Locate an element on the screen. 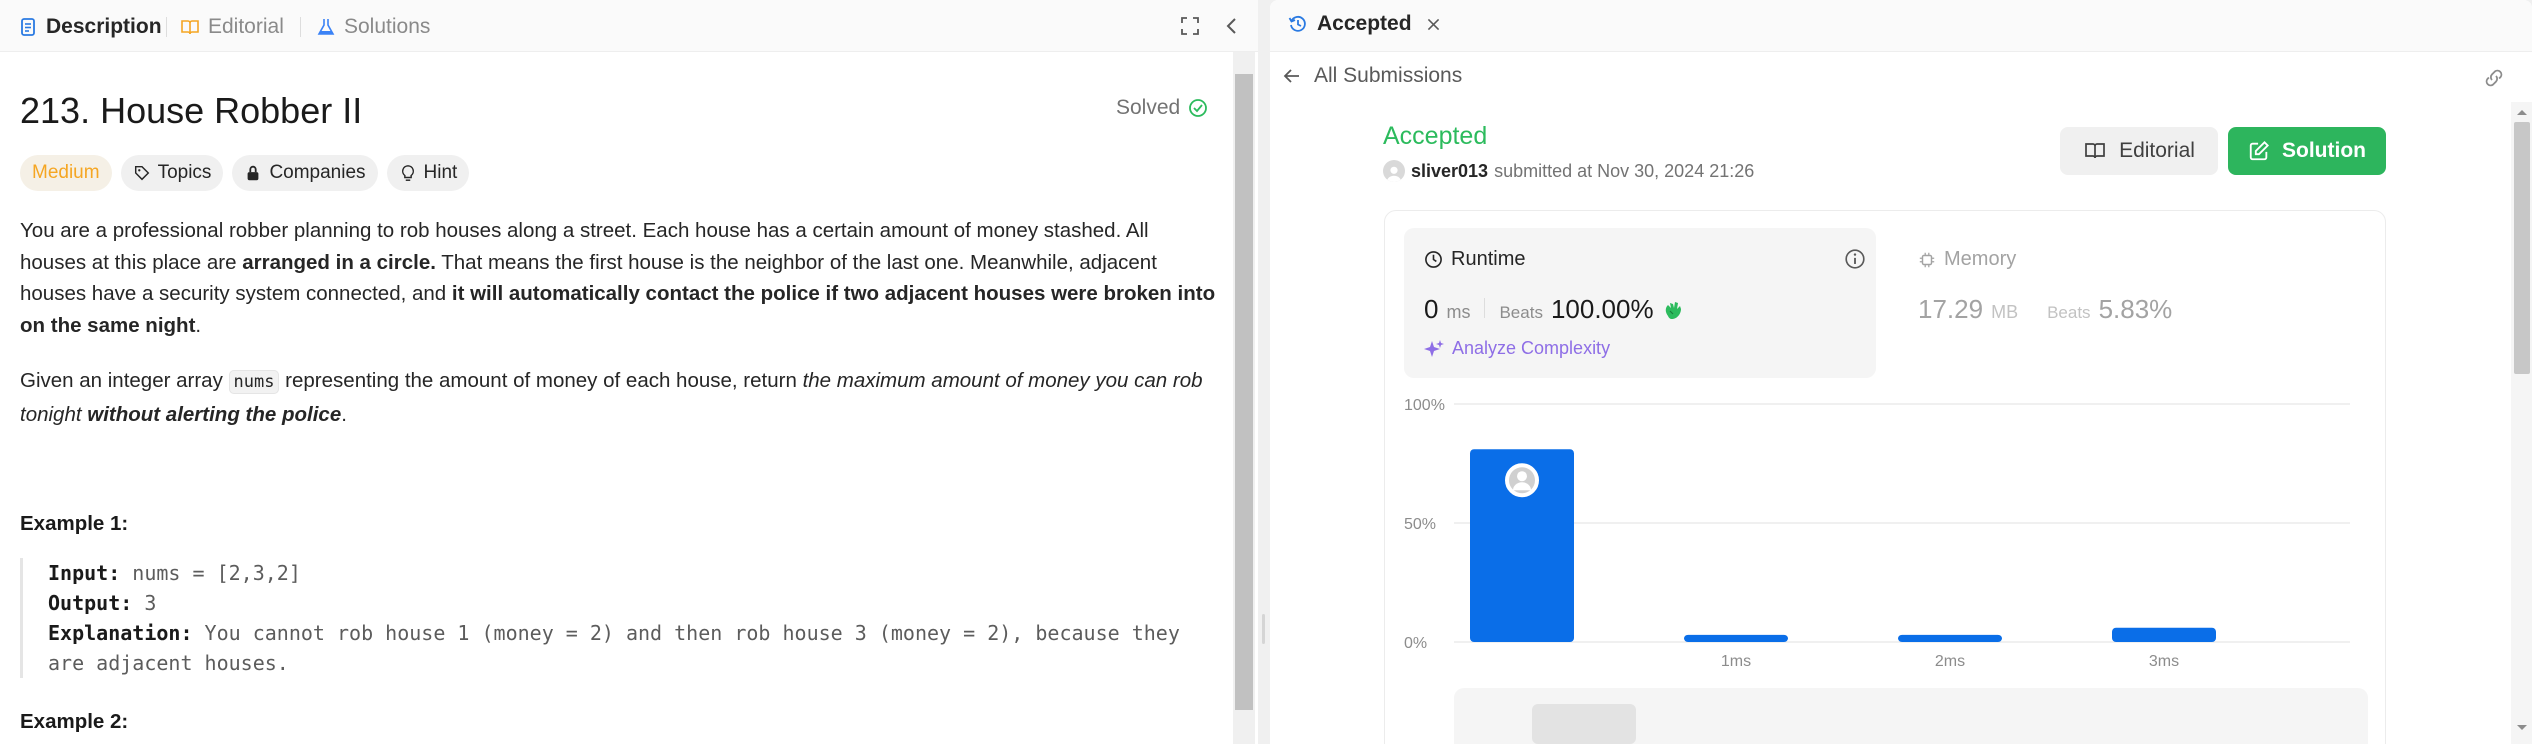 Image resolution: width=2532 pixels, height=744 pixels. companies-label: Companies is located at coordinates (317, 172).